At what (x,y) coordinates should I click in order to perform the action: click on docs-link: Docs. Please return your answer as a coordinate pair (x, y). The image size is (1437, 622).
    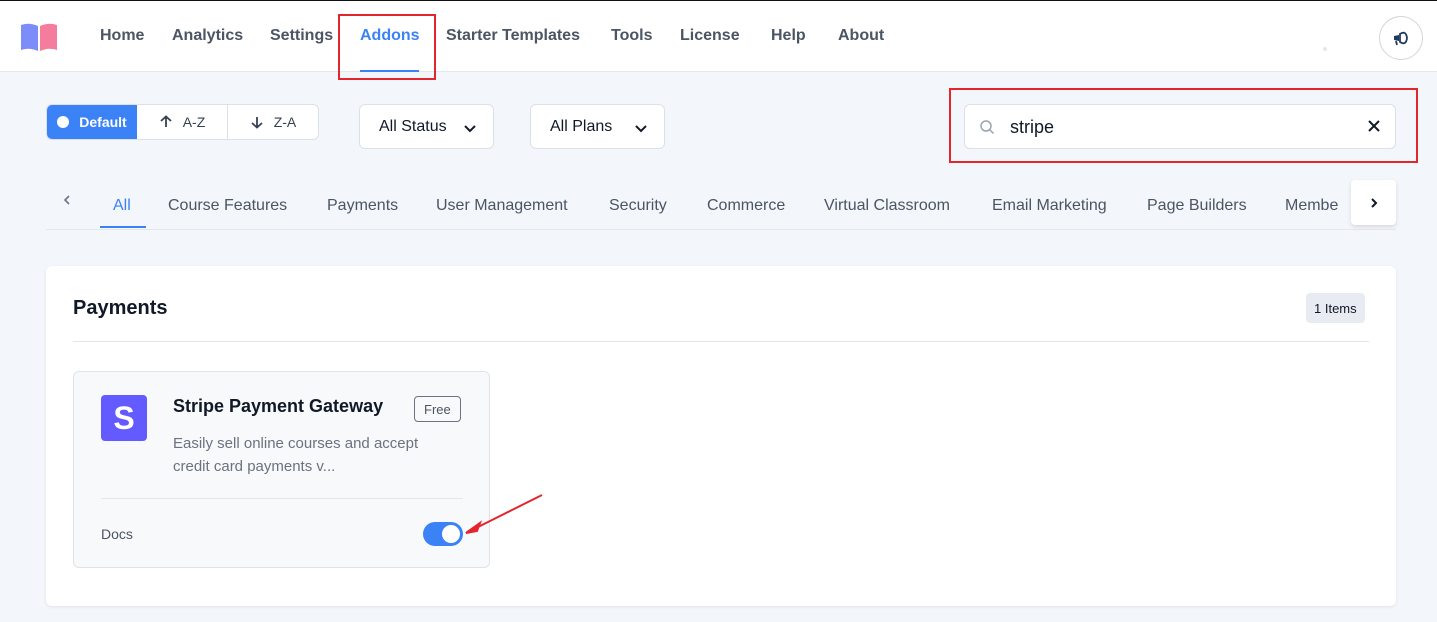
    Looking at the image, I should click on (117, 534).